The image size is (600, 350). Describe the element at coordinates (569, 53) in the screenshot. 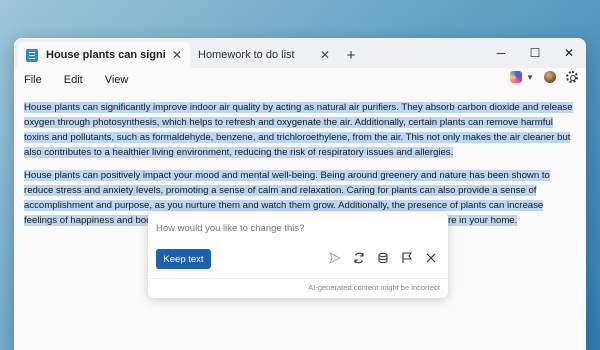

I see `close-window-button: ✕` at that location.